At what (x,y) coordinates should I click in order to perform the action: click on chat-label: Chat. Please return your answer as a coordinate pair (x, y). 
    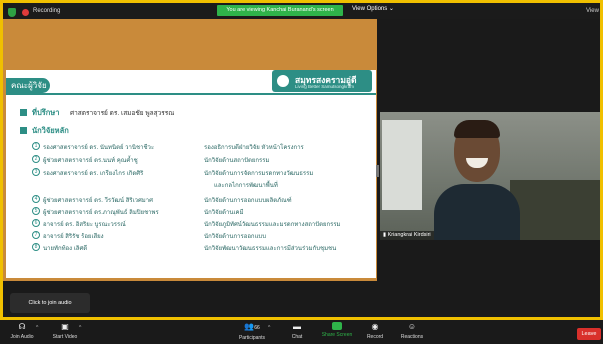
    Looking at the image, I should click on (297, 337).